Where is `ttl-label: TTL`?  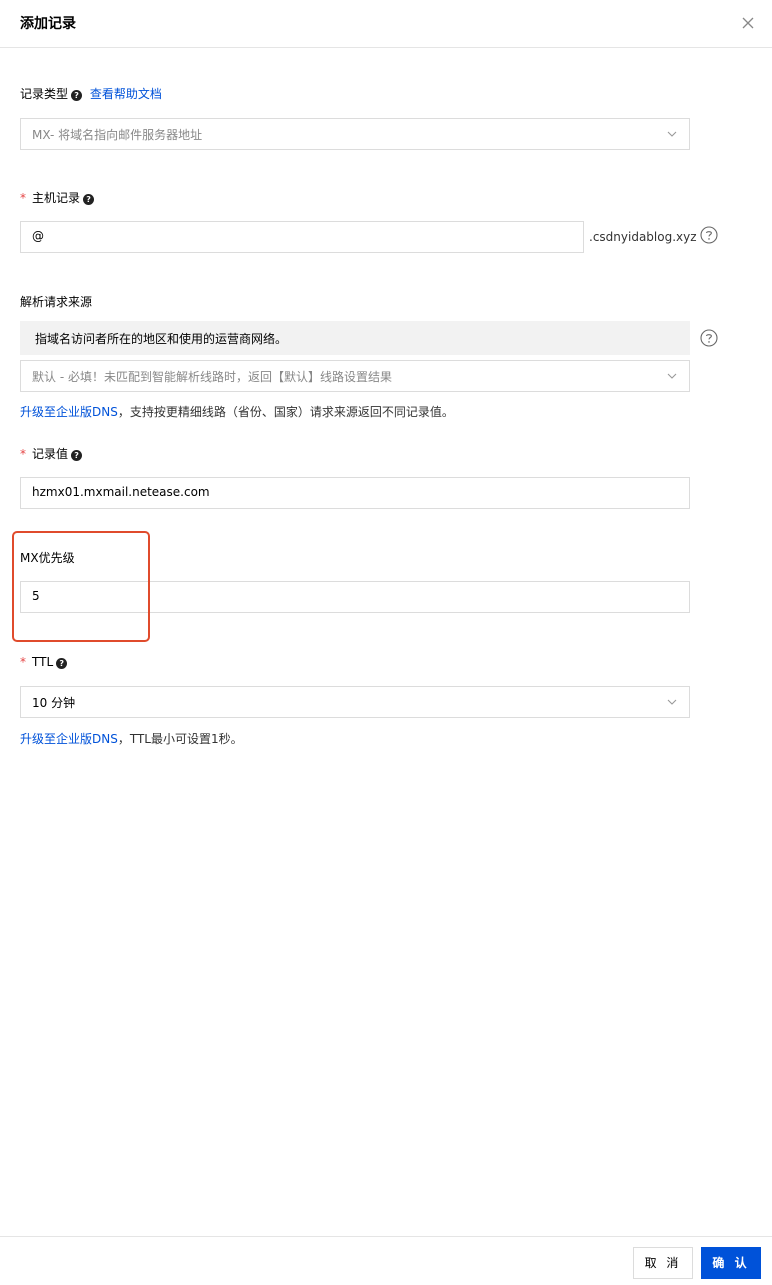 ttl-label: TTL is located at coordinates (43, 662).